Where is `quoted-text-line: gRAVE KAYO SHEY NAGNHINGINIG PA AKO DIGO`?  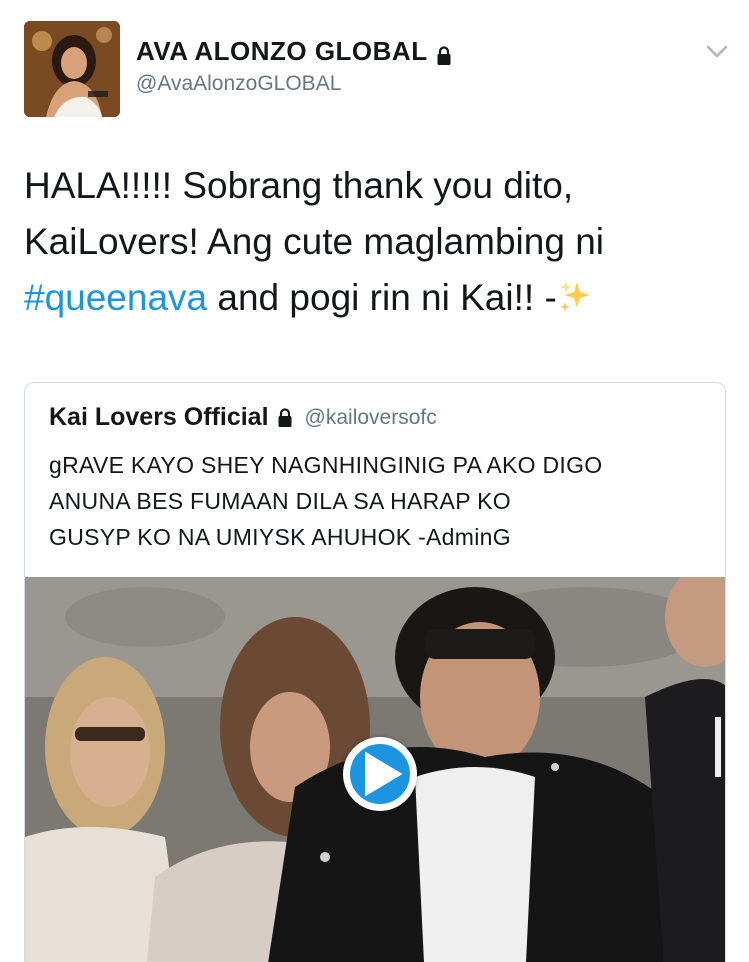
quoted-text-line: gRAVE KAYO SHEY NAGNHINGINIG PA AKO DIGO is located at coordinates (326, 465).